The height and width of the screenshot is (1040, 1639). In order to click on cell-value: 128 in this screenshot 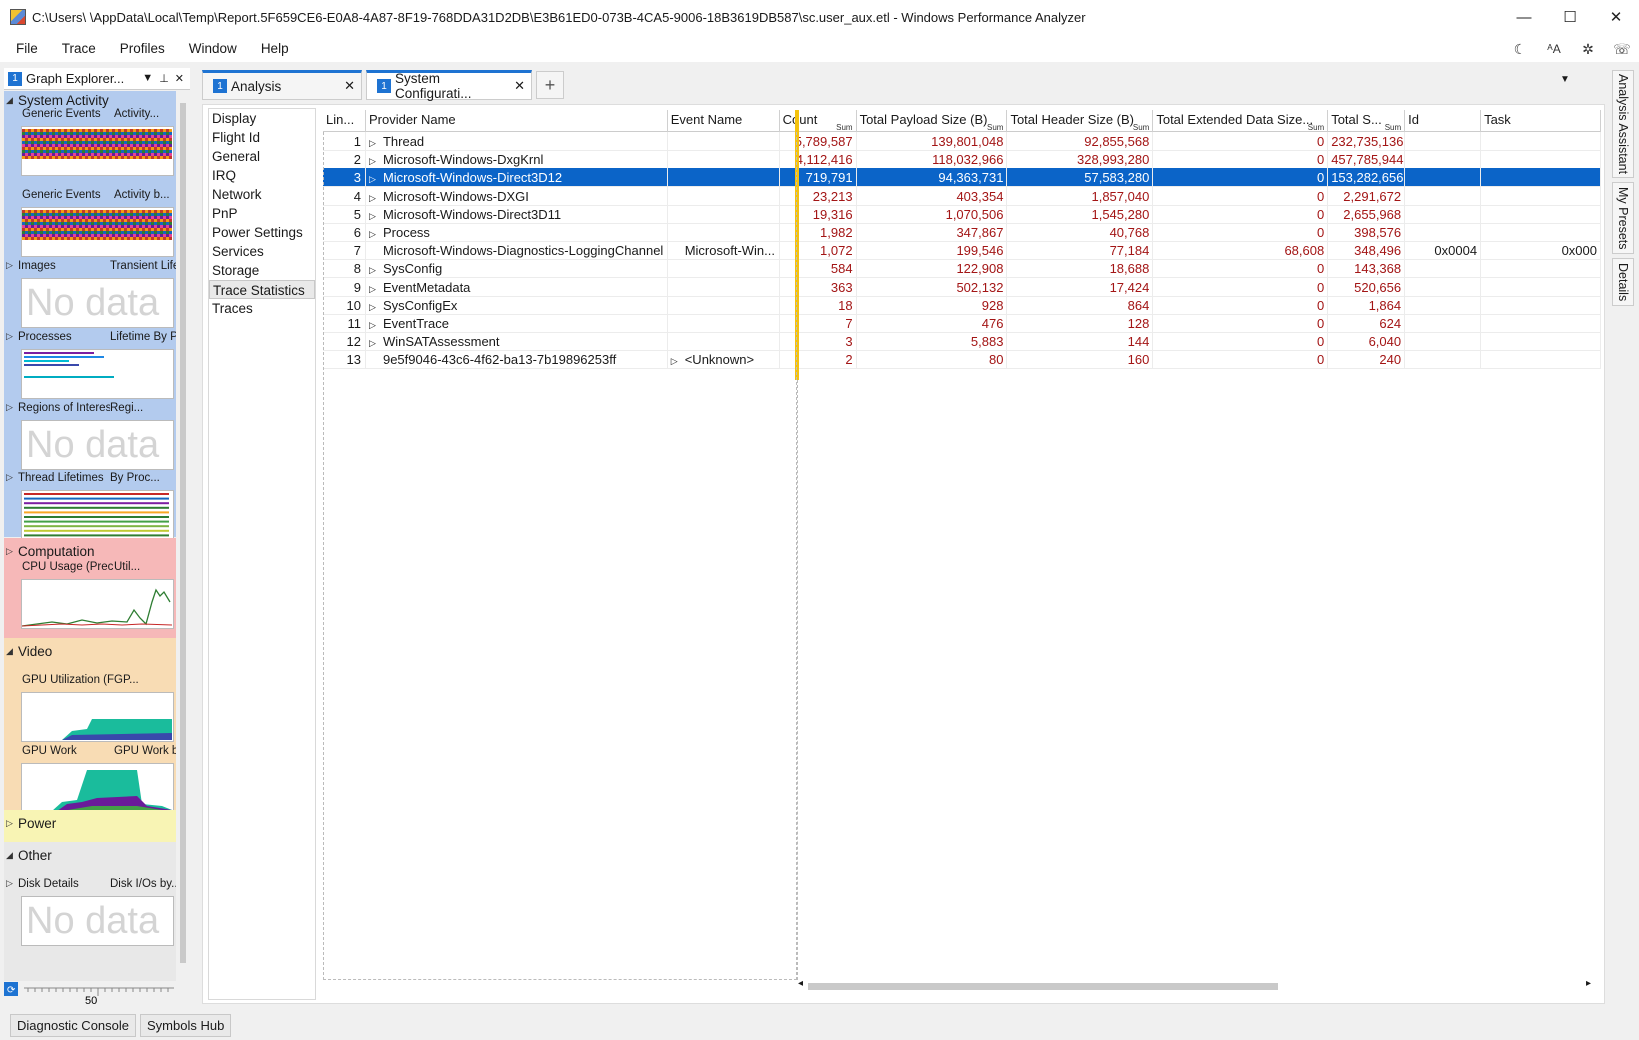, I will do `click(1138, 323)`.